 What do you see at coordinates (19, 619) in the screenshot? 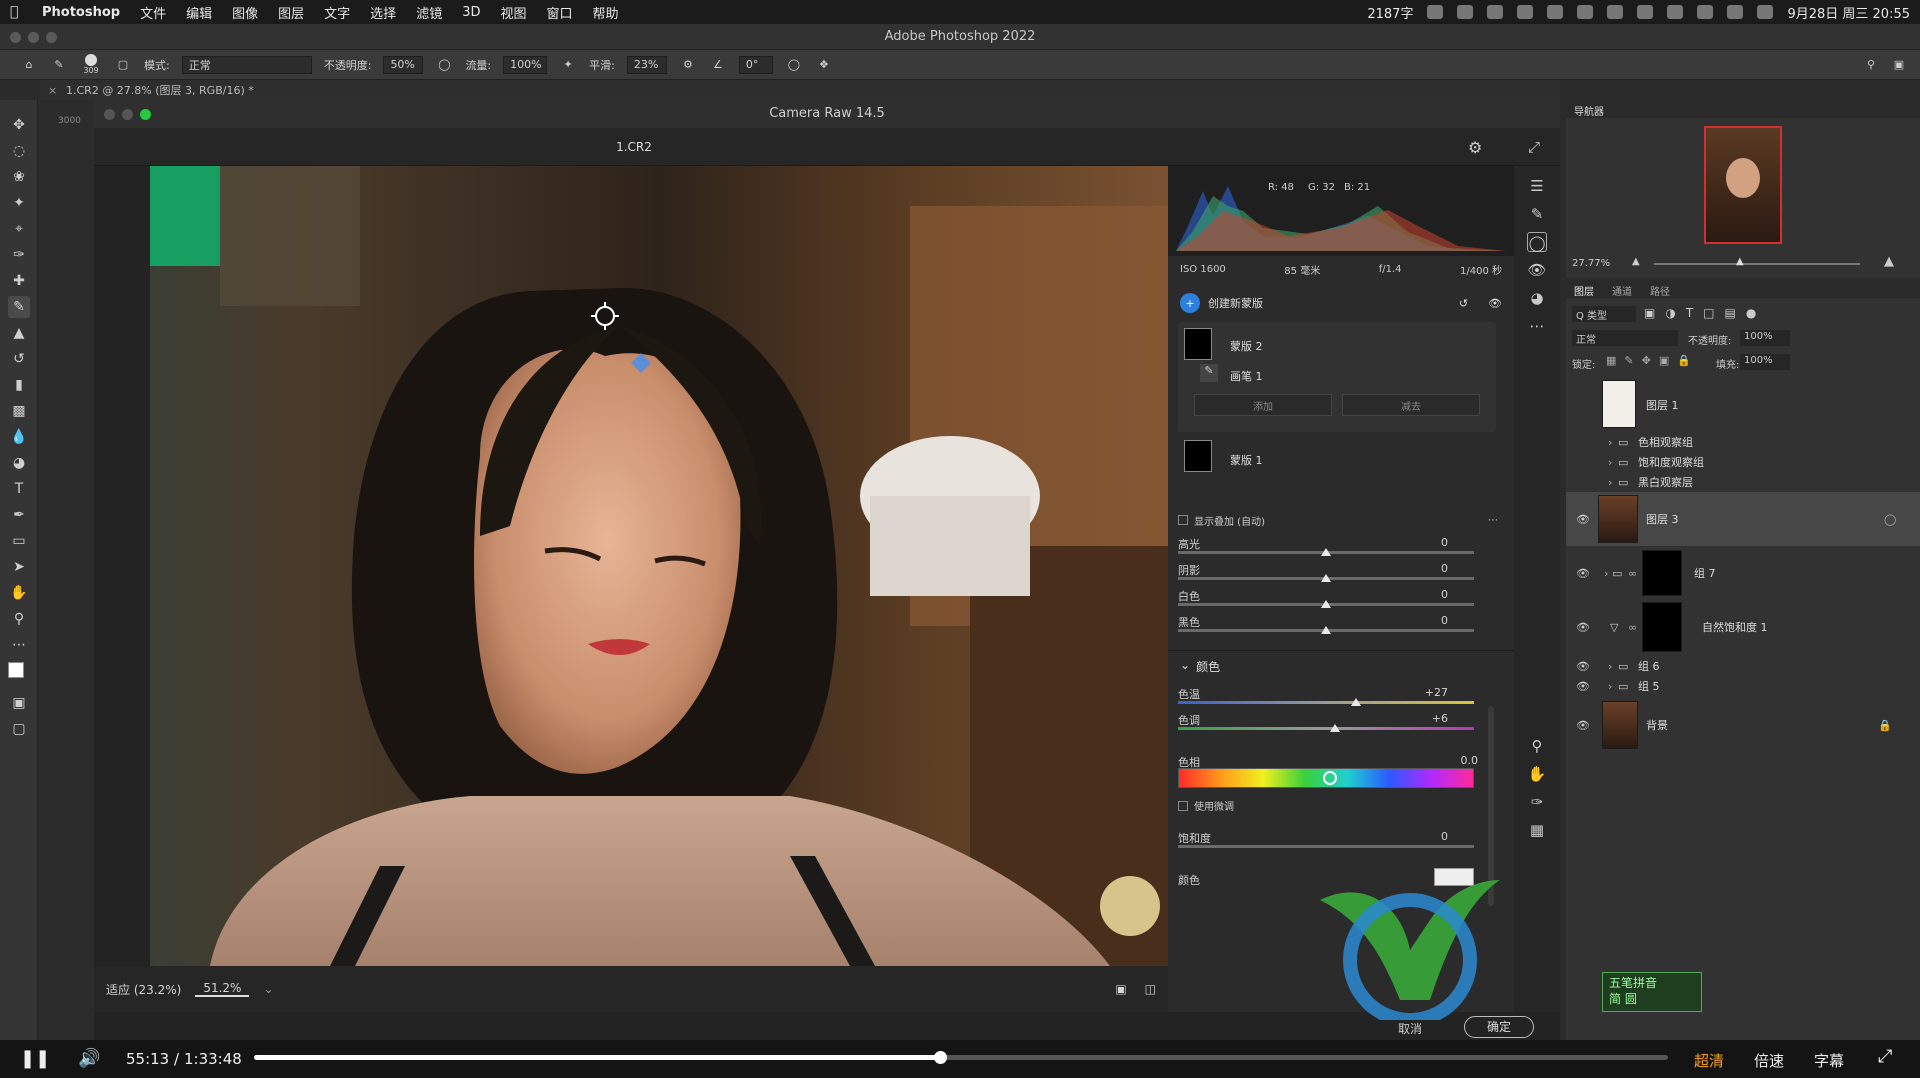
I see `zoom-tool-icon: ⚲` at bounding box center [19, 619].